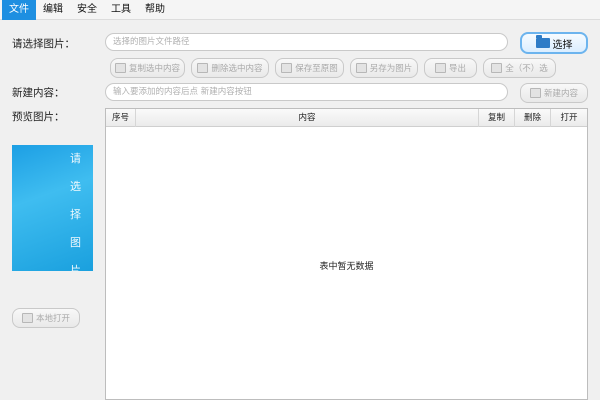 This screenshot has width=600, height=400. Describe the element at coordinates (361, 68) in the screenshot. I see `save-as-icon` at that location.